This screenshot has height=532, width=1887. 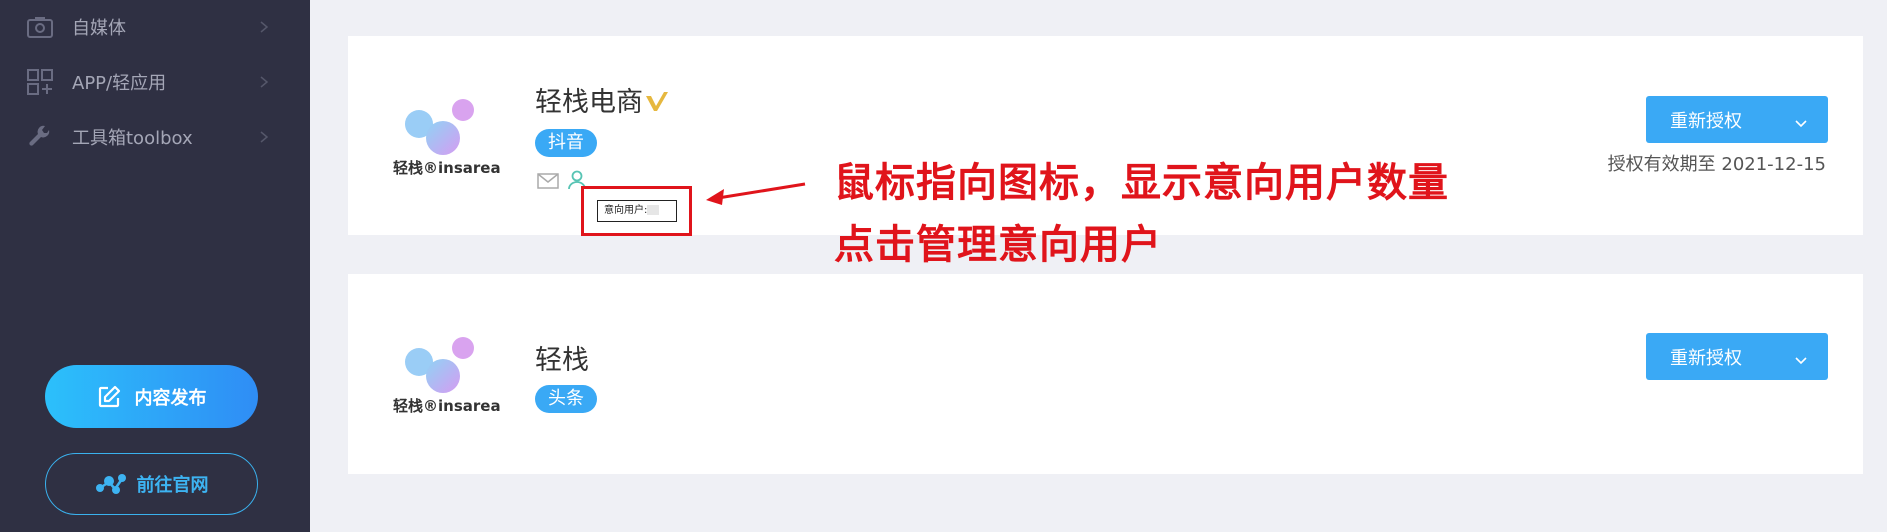 I want to click on annotation-arrow, so click(x=756, y=193).